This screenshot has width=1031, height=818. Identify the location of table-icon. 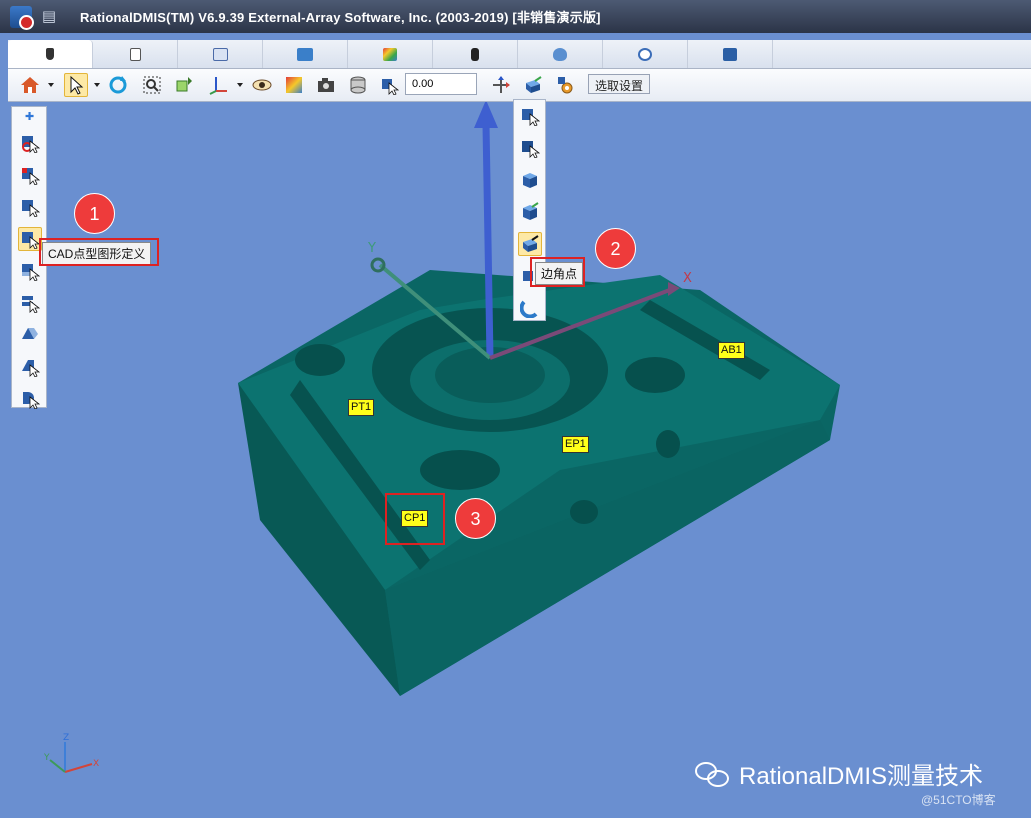
(220, 54).